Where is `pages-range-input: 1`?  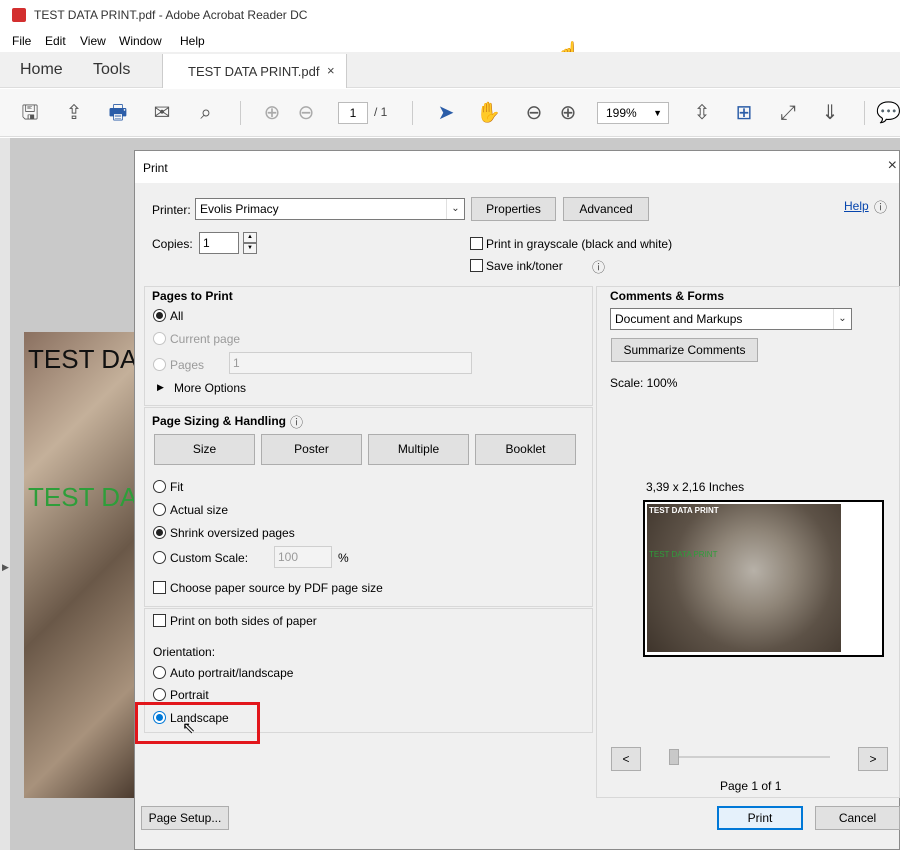 pages-range-input: 1 is located at coordinates (350, 363).